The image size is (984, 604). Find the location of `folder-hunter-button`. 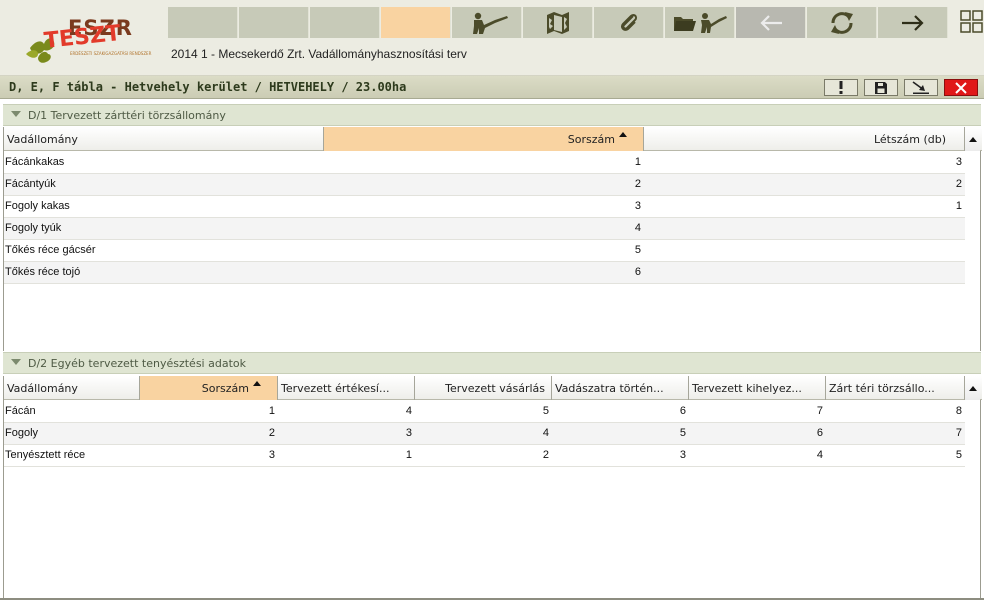

folder-hunter-button is located at coordinates (700, 22).